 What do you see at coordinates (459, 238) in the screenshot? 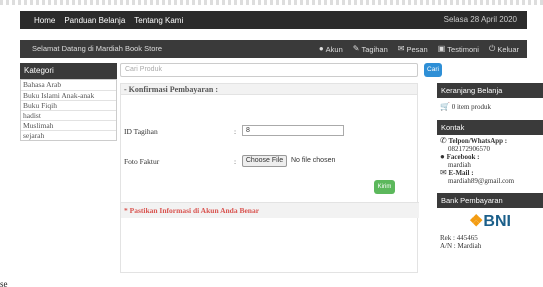
I see `bank-account-number: Rek : 445465` at bounding box center [459, 238].